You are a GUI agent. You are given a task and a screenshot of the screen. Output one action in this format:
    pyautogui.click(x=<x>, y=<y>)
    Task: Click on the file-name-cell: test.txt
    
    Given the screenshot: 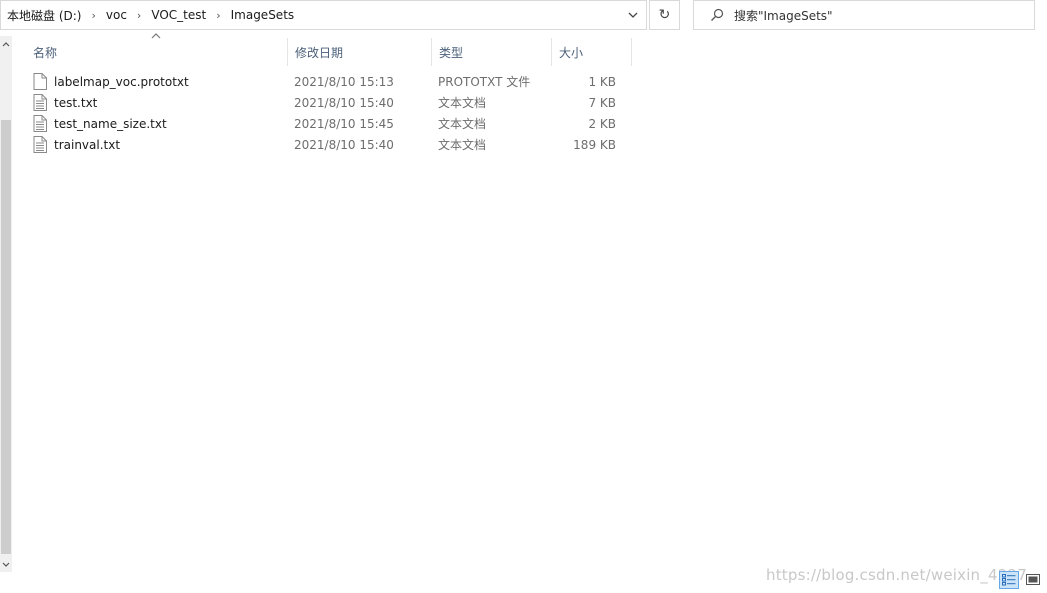 What is the action you would take?
    pyautogui.click(x=157, y=102)
    